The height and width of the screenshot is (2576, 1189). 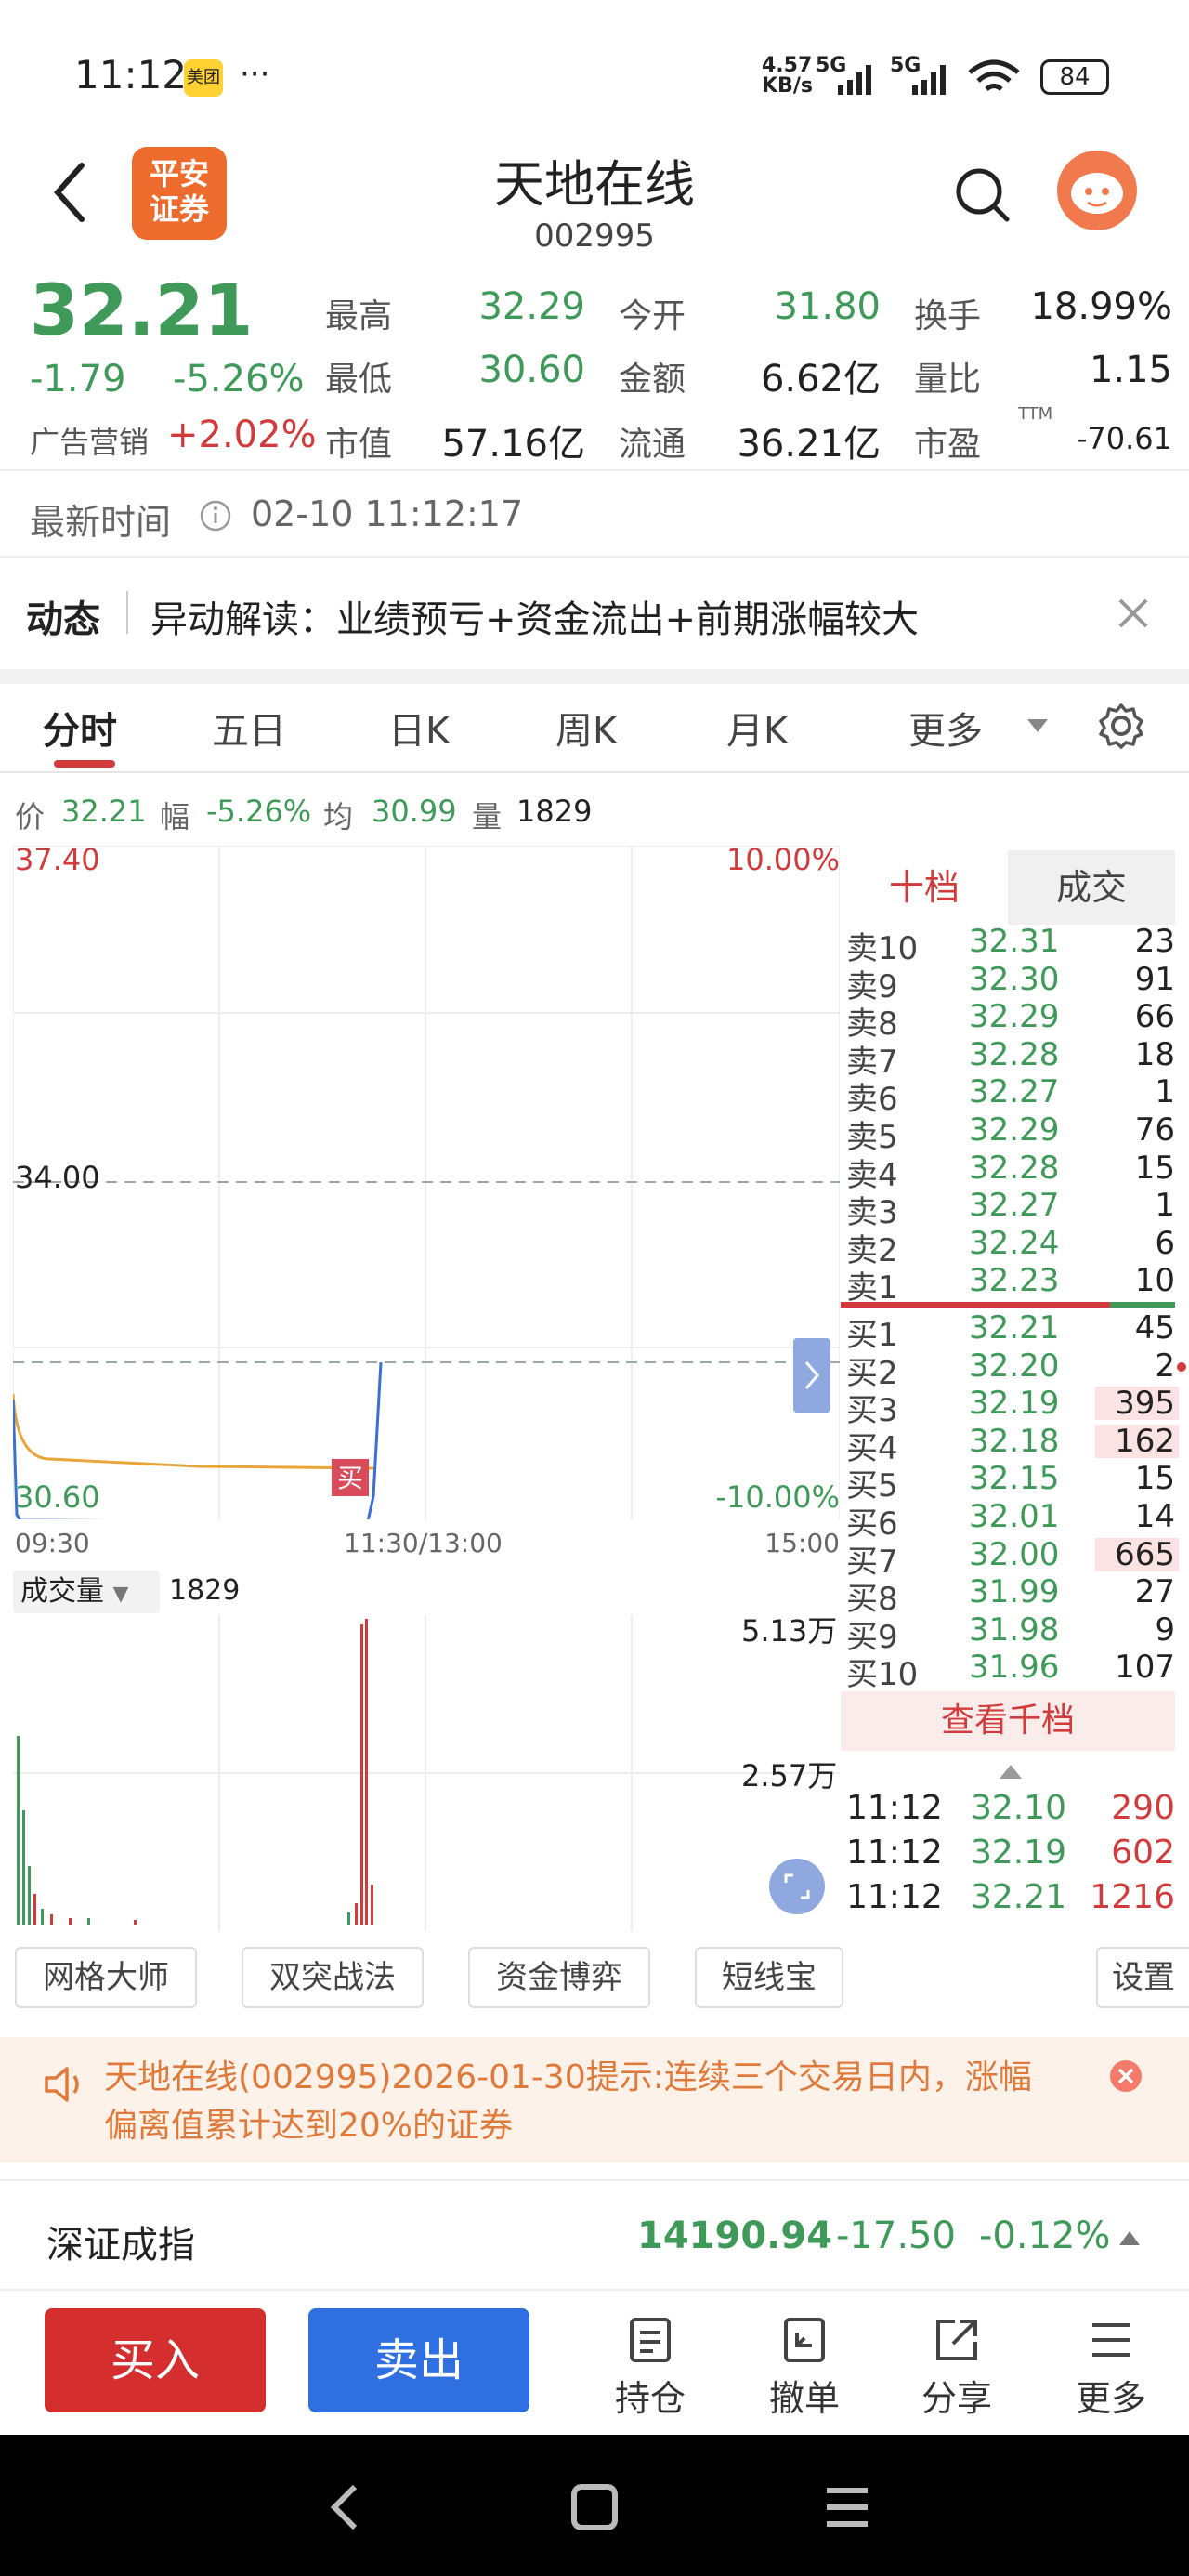 I want to click on info-price: 32.21, so click(x=104, y=811).